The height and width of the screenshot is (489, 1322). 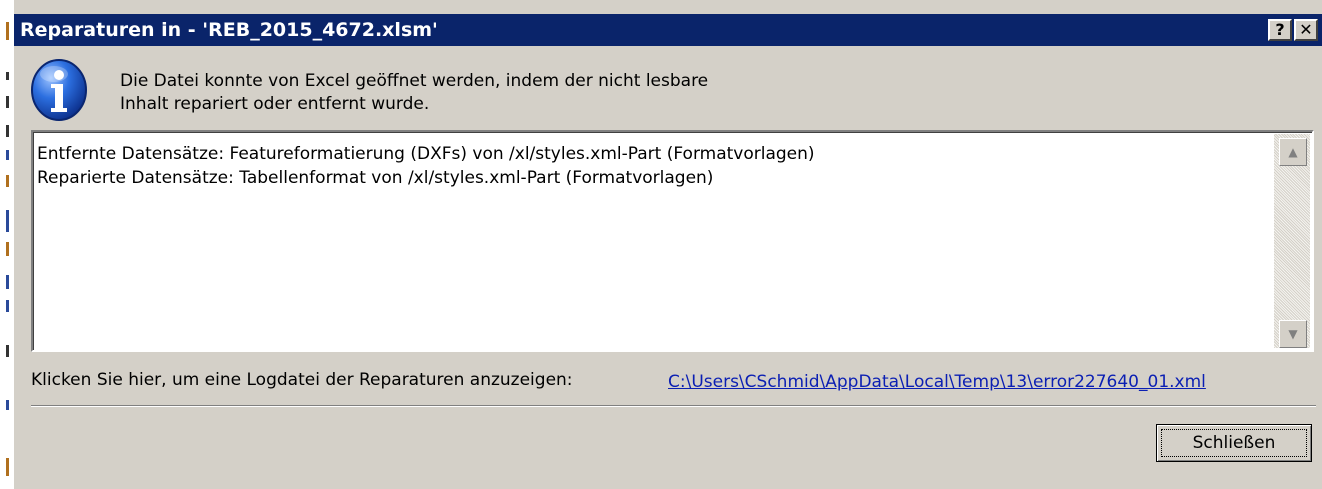 I want to click on scroll-down-arrow-icon: ▼, so click(x=1293, y=334).